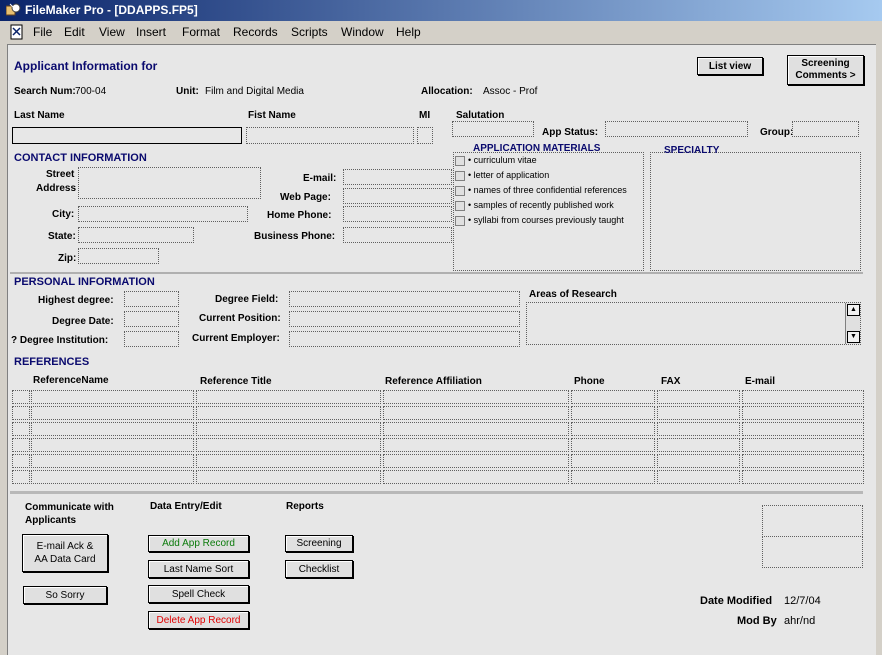 The height and width of the screenshot is (655, 882). Describe the element at coordinates (812, 552) in the screenshot. I see `misc-field-bottom` at that location.